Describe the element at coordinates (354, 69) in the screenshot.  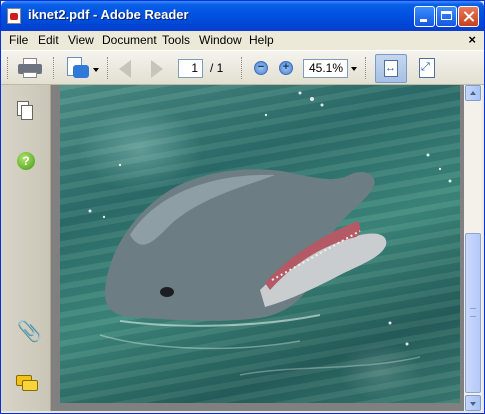
I see `zoom-dropdown-chevron-icon` at that location.